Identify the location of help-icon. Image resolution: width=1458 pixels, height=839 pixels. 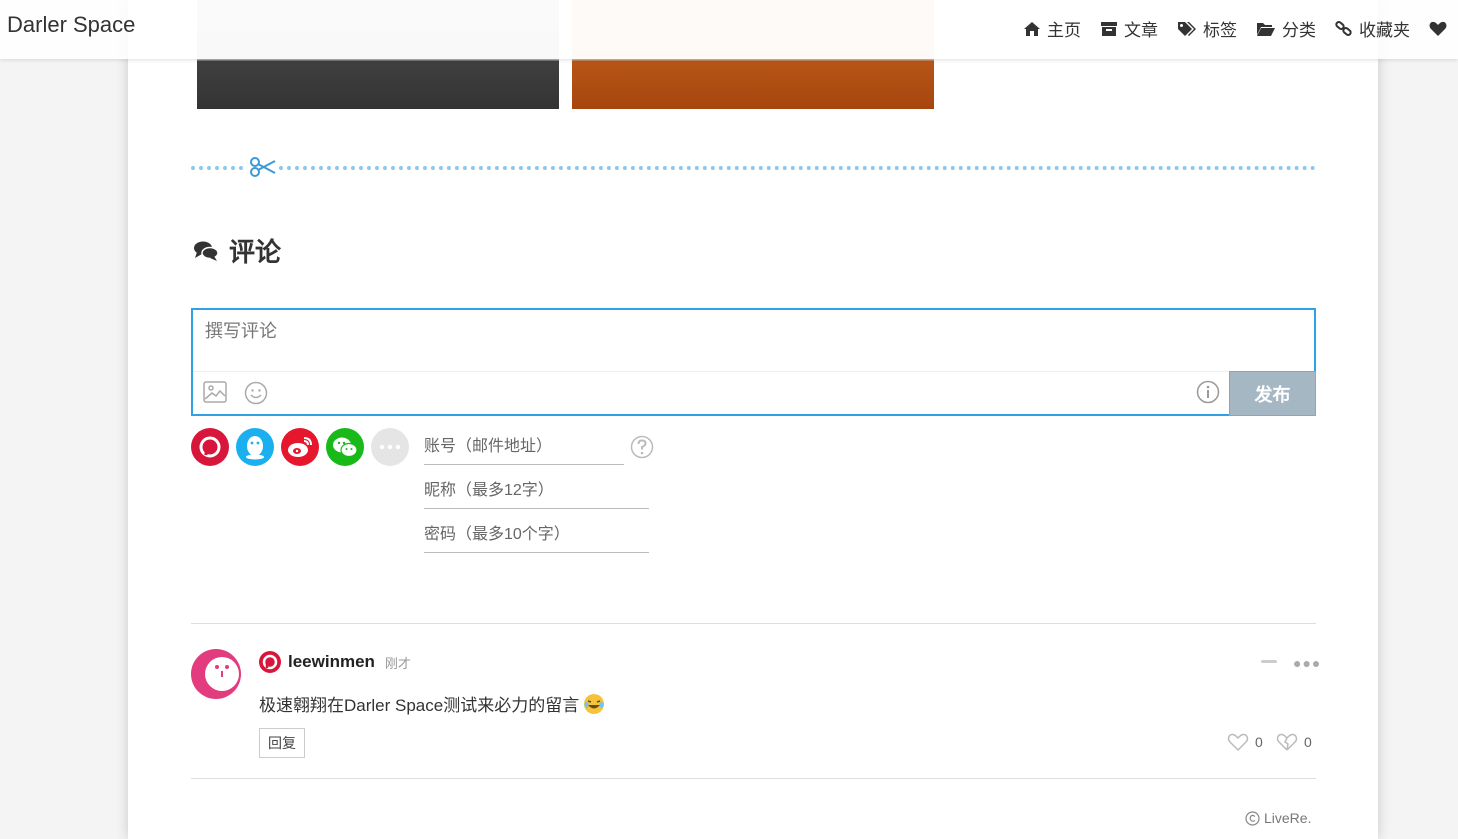
(642, 449).